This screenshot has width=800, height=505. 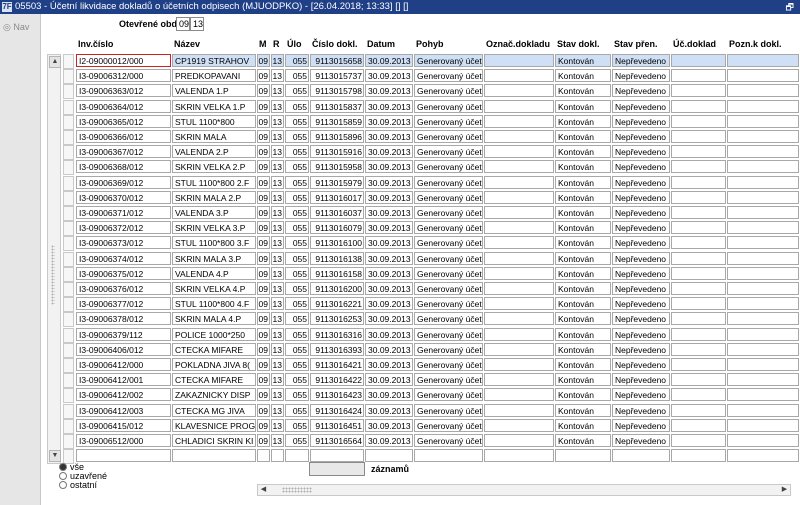 I want to click on table-cell: I3-09006365/012, so click(x=123, y=121).